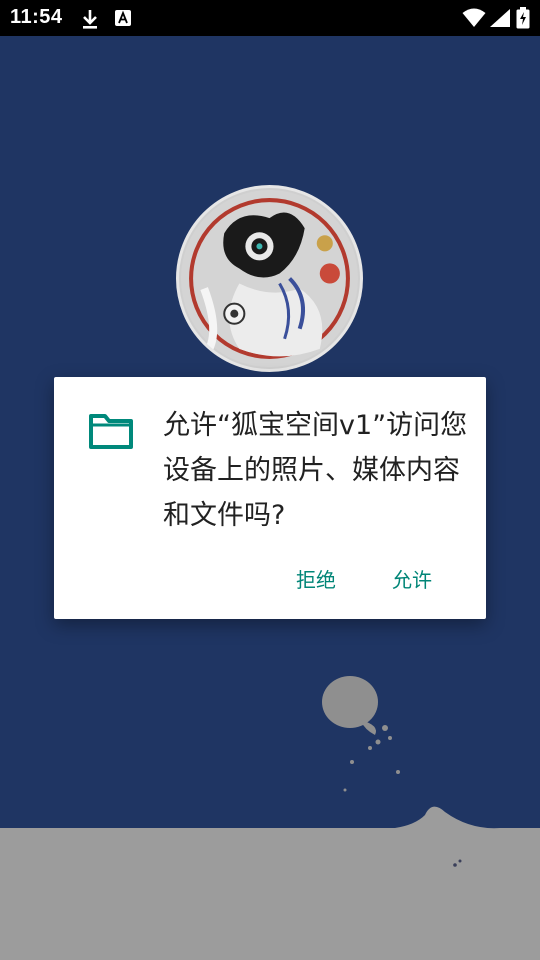 This screenshot has width=540, height=960. What do you see at coordinates (523, 18) in the screenshot?
I see `battery-icon` at bounding box center [523, 18].